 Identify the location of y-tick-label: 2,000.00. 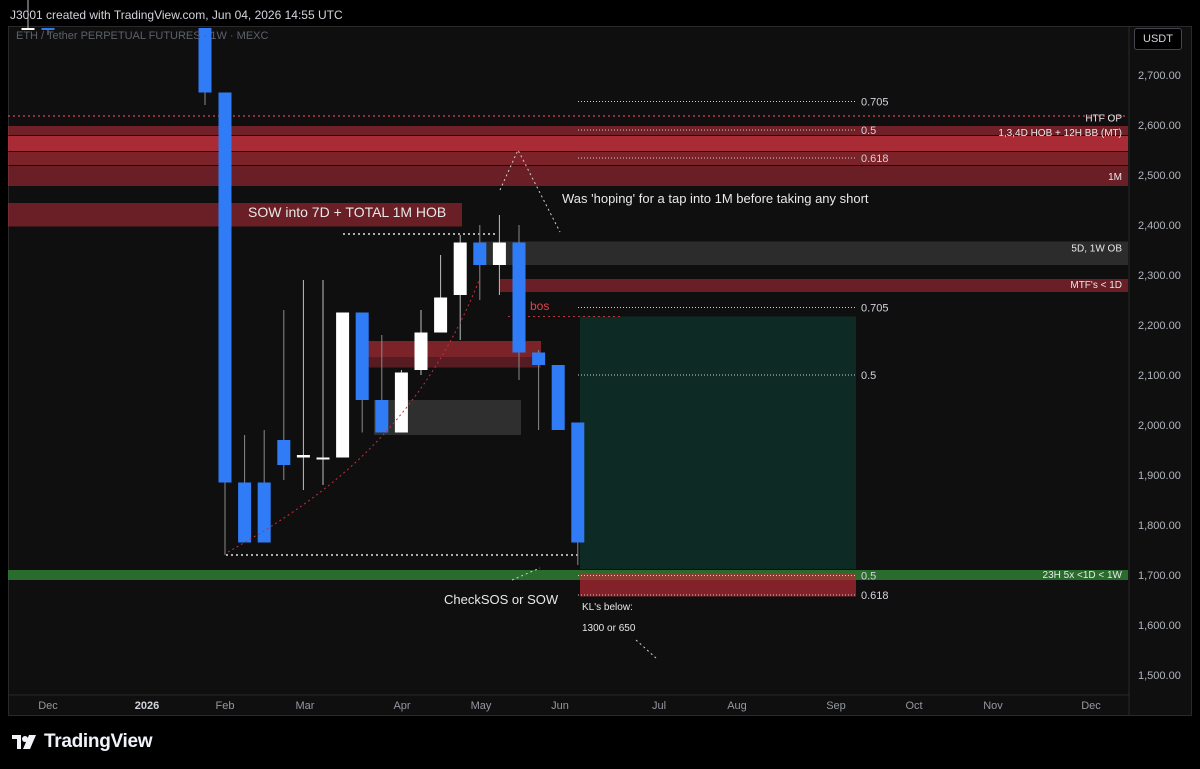
(1159, 426).